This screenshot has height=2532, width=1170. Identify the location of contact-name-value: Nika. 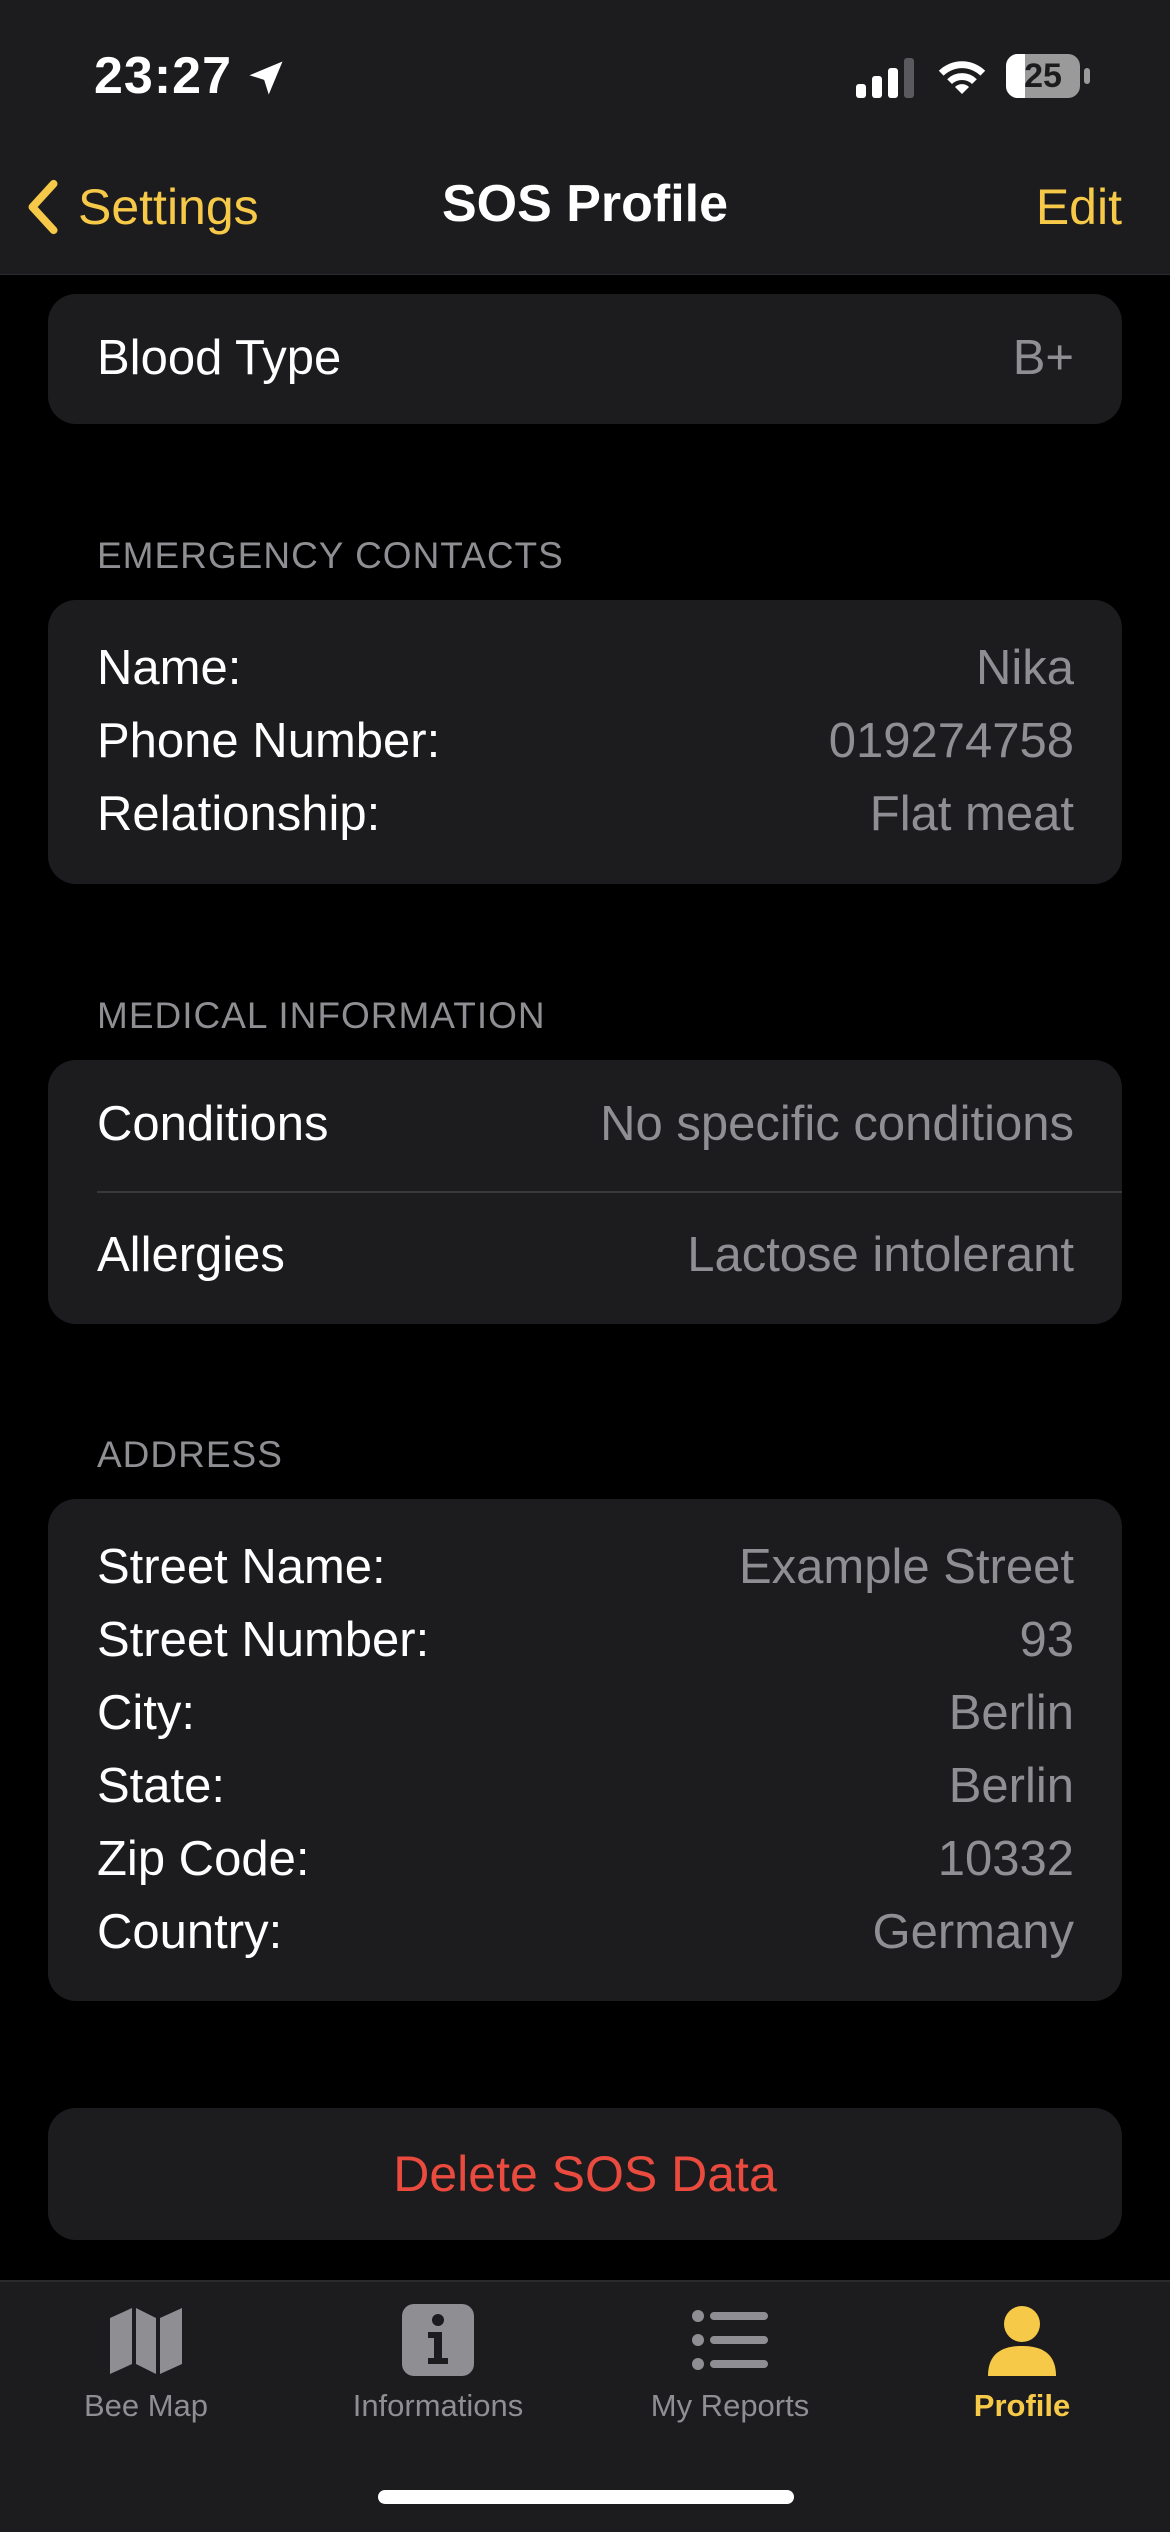
(1024, 668).